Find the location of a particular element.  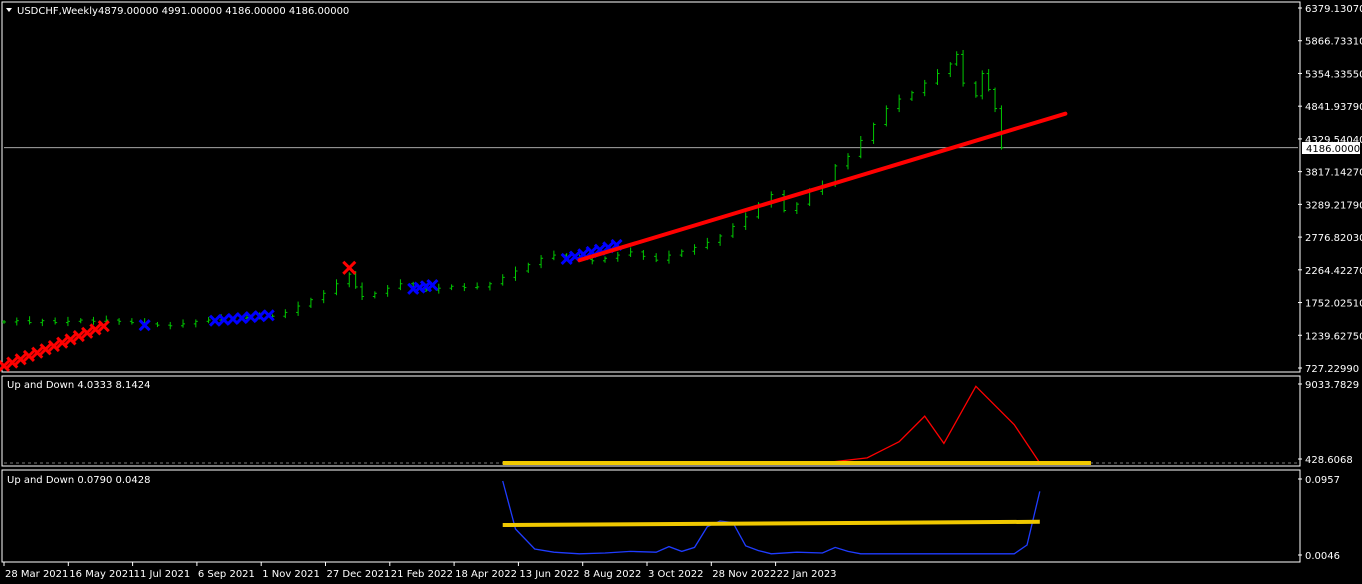

x-tick-label: 1 Nov 2021 is located at coordinates (291, 574).